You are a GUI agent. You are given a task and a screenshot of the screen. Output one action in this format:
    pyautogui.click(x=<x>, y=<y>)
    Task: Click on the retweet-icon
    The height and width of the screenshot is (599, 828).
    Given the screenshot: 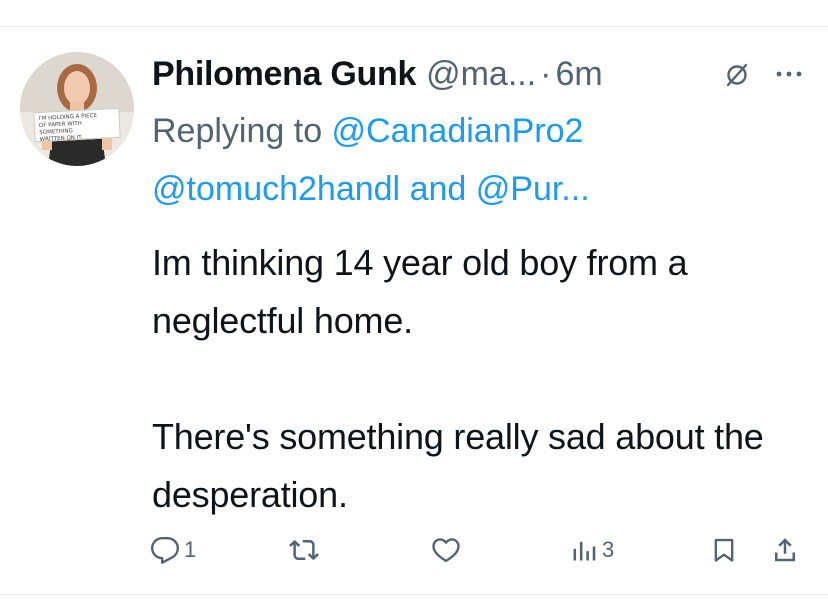 What is the action you would take?
    pyautogui.click(x=304, y=550)
    